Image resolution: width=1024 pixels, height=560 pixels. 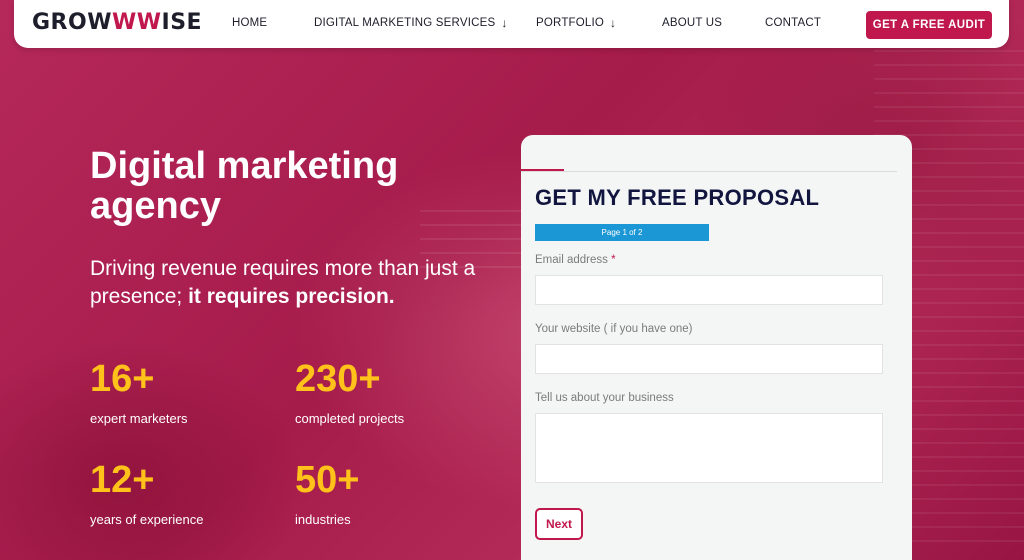 I want to click on stat-value: 50+, so click(x=327, y=480).